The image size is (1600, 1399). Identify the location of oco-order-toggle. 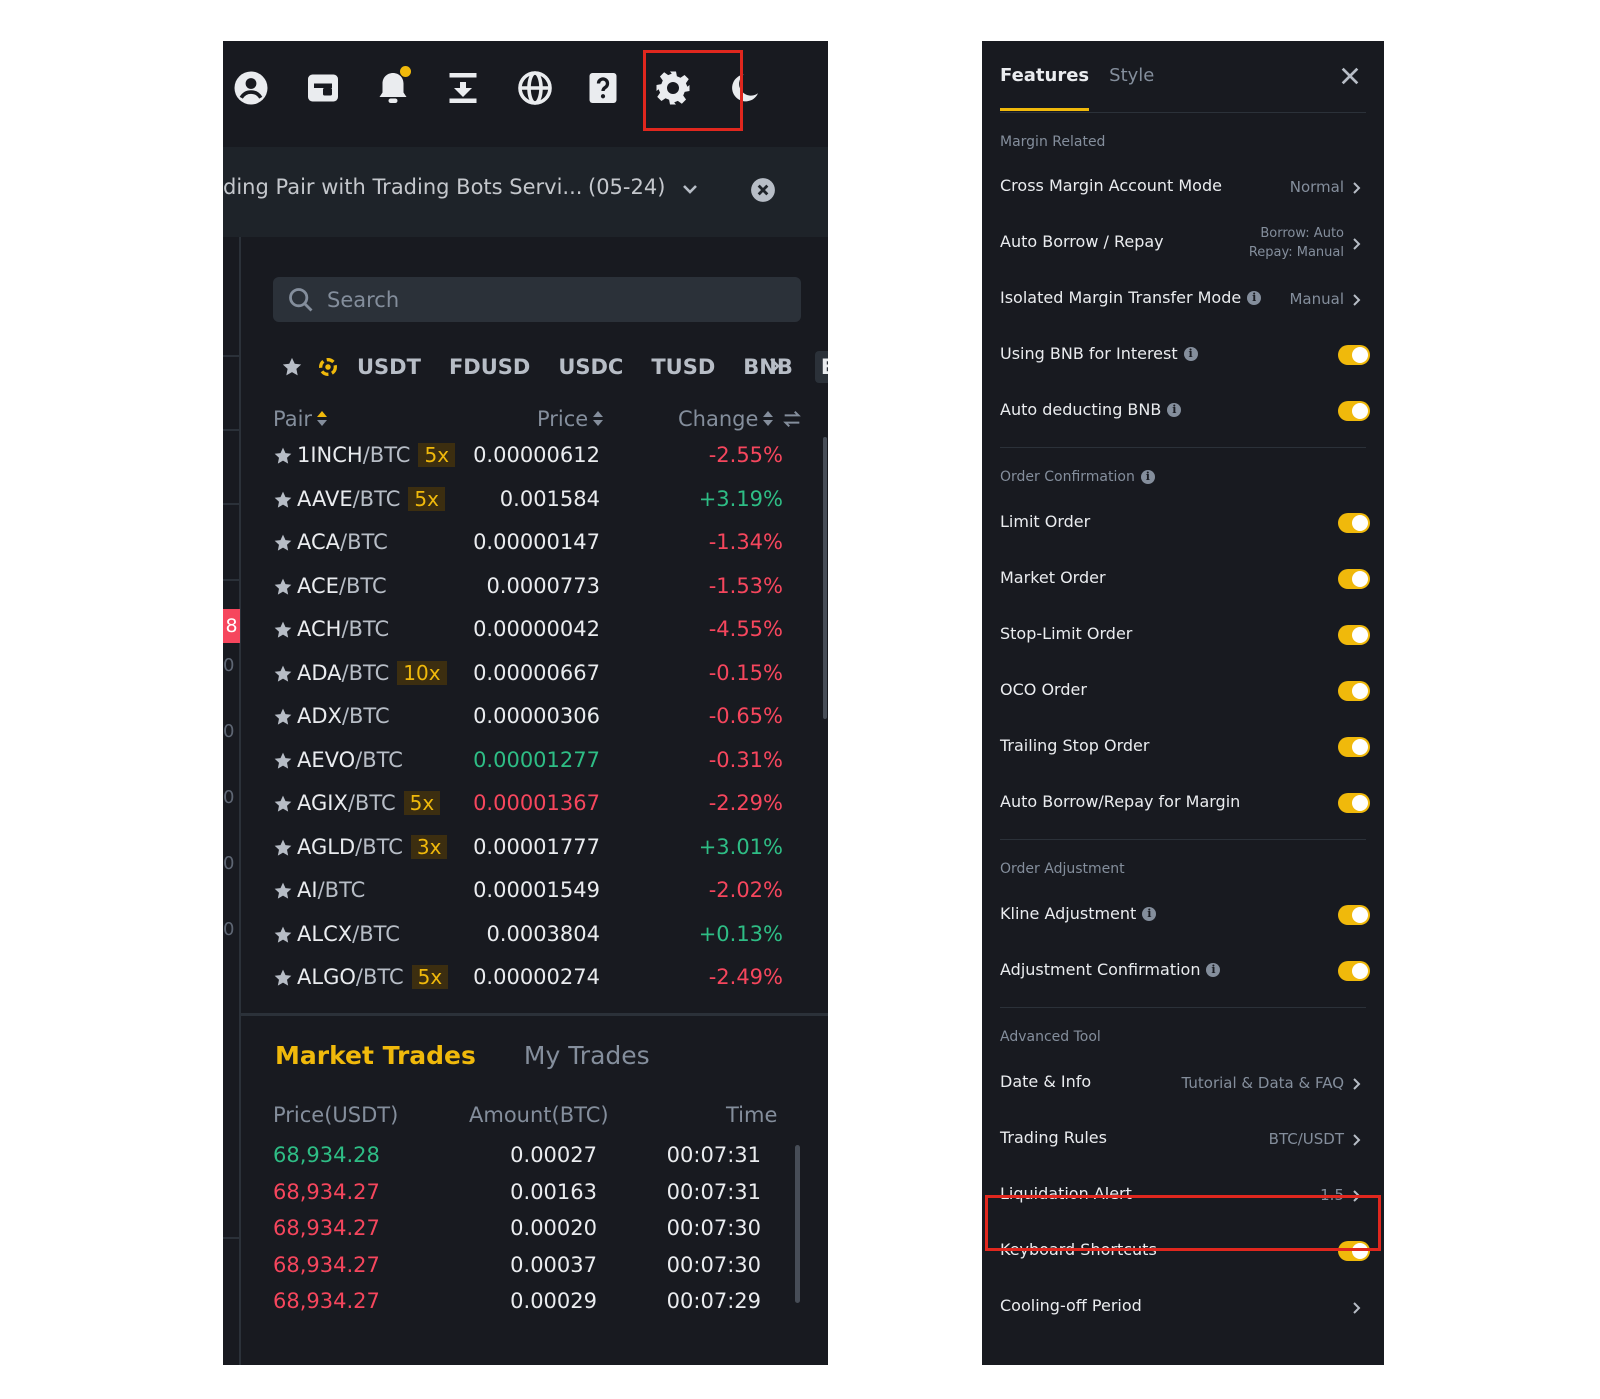
(1354, 691).